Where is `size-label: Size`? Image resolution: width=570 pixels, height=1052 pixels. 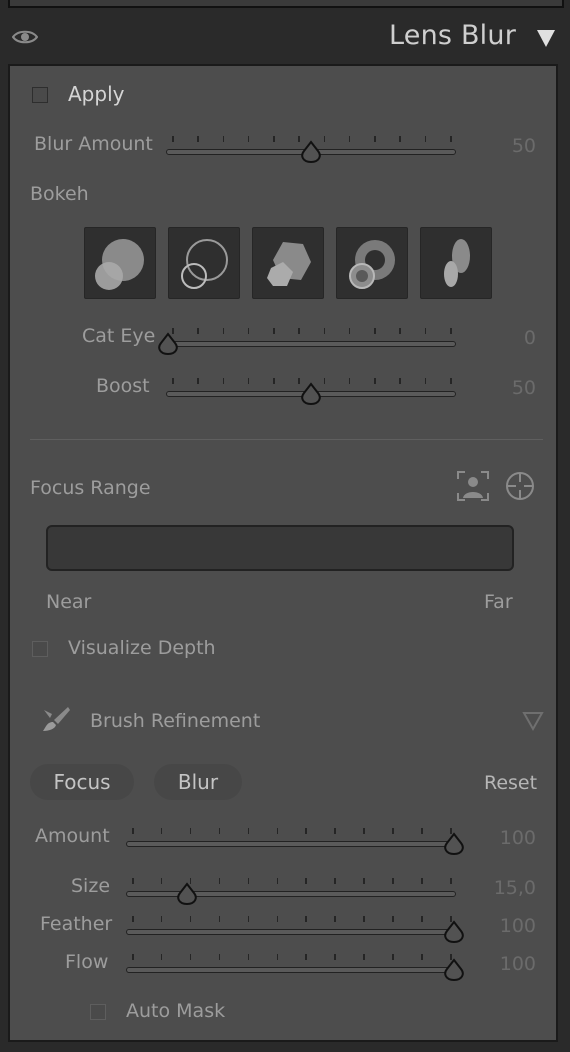 size-label: Size is located at coordinates (91, 886).